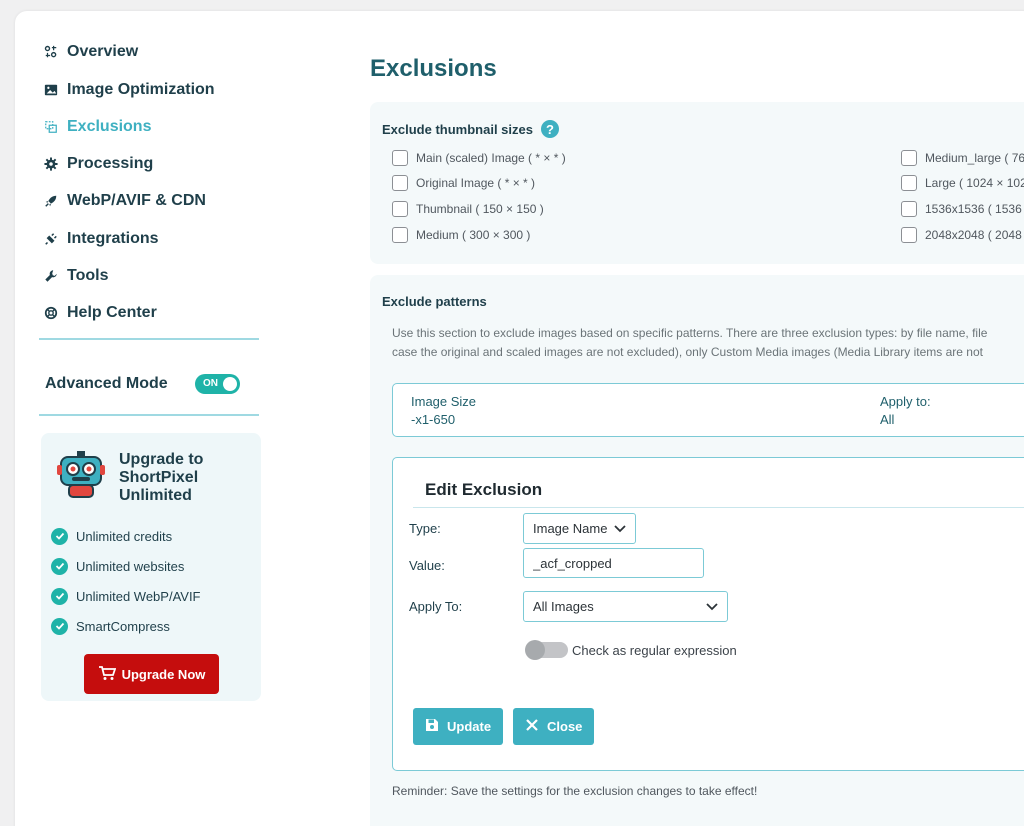 Image resolution: width=1024 pixels, height=826 pixels. What do you see at coordinates (103, 51) in the screenshot?
I see `nav-label: Overview` at bounding box center [103, 51].